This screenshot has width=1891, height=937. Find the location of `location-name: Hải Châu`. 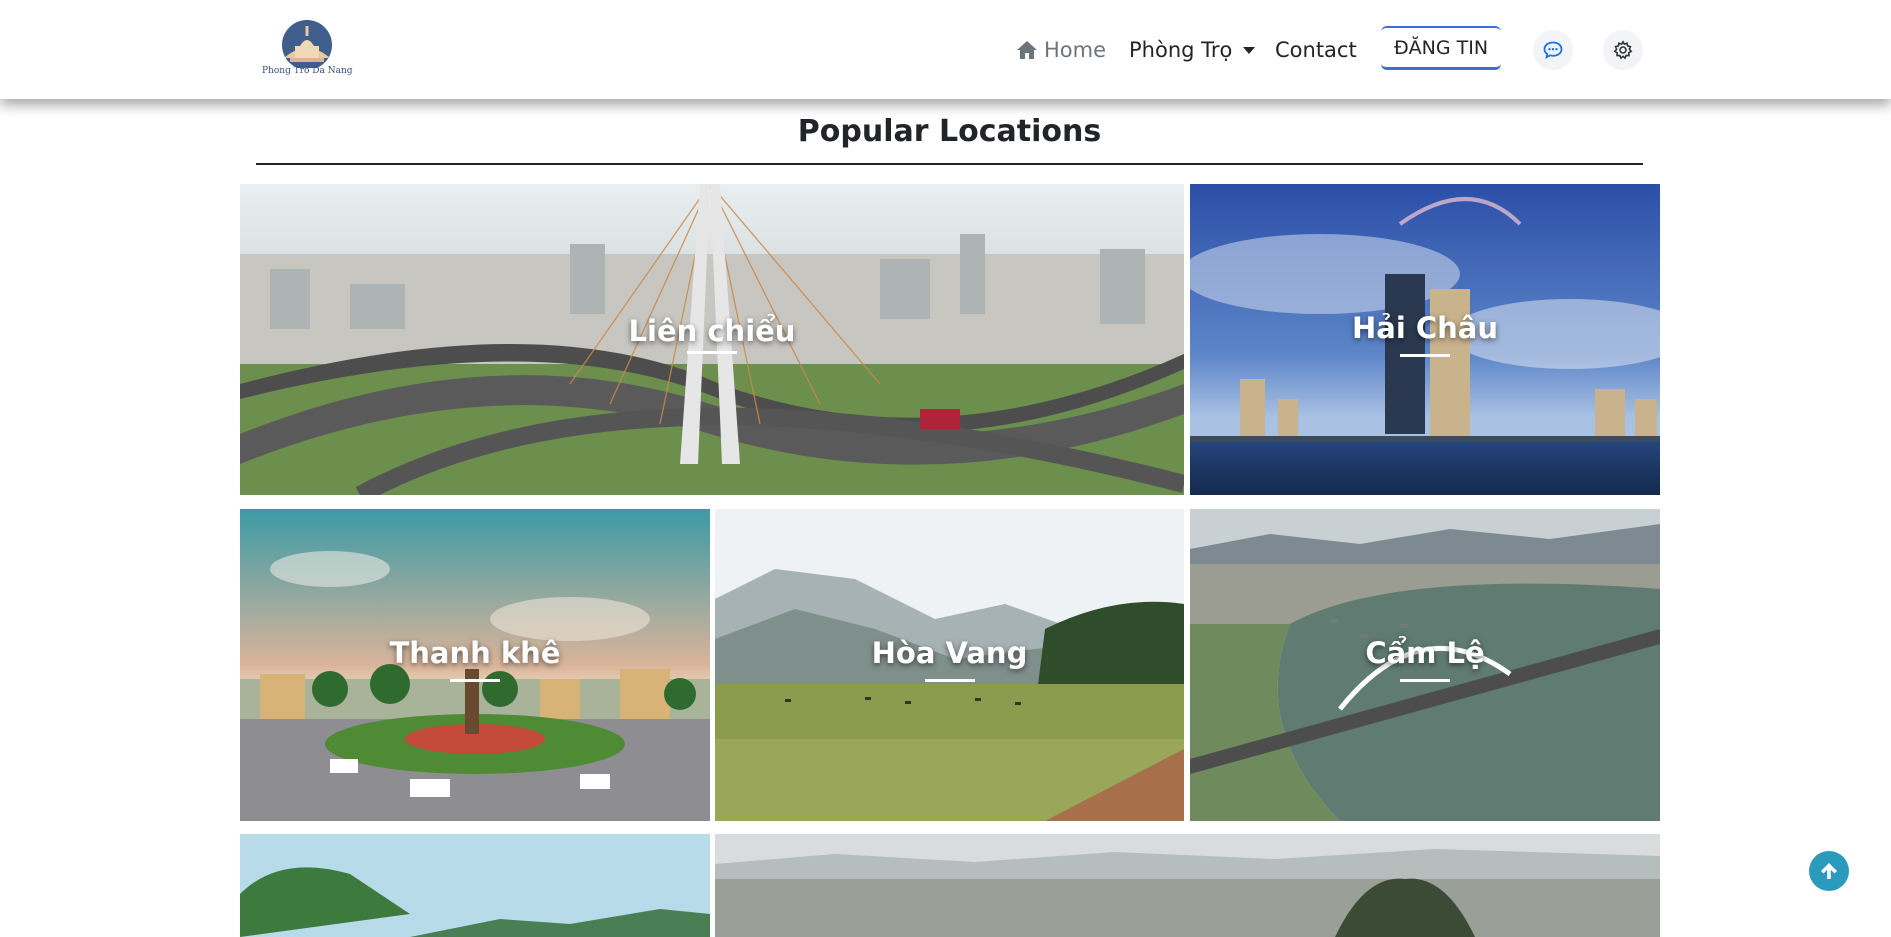

location-name: Hải Châu is located at coordinates (1425, 328).